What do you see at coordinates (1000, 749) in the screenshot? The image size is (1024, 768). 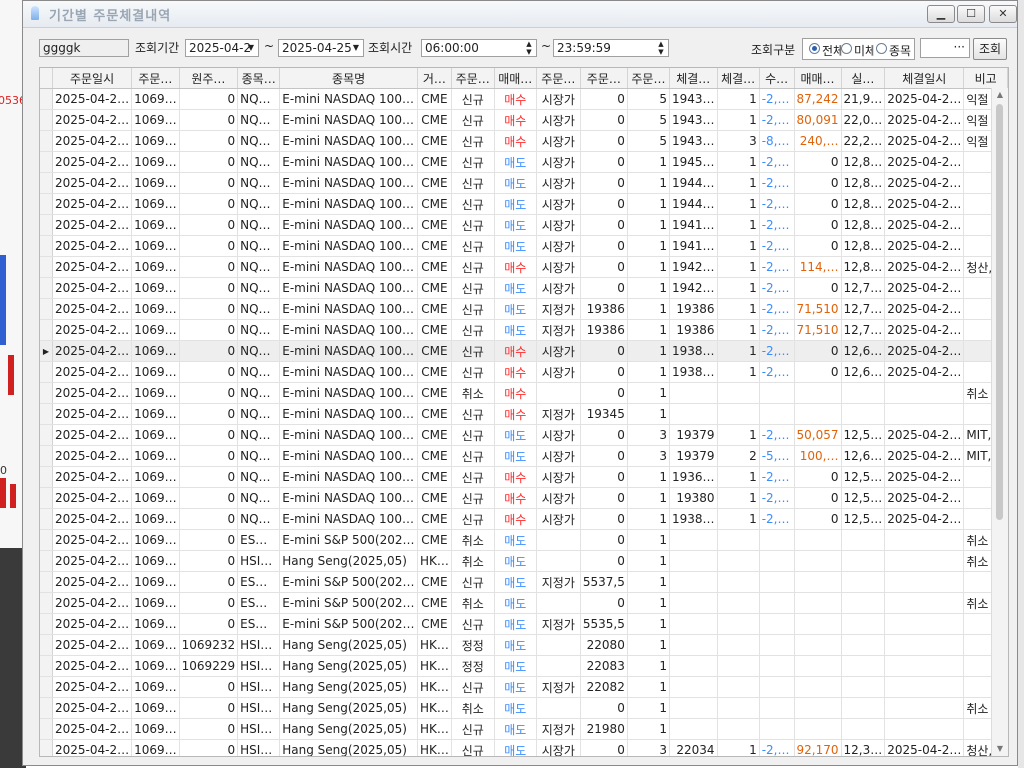 I see `scroll-down-icon: ▼` at bounding box center [1000, 749].